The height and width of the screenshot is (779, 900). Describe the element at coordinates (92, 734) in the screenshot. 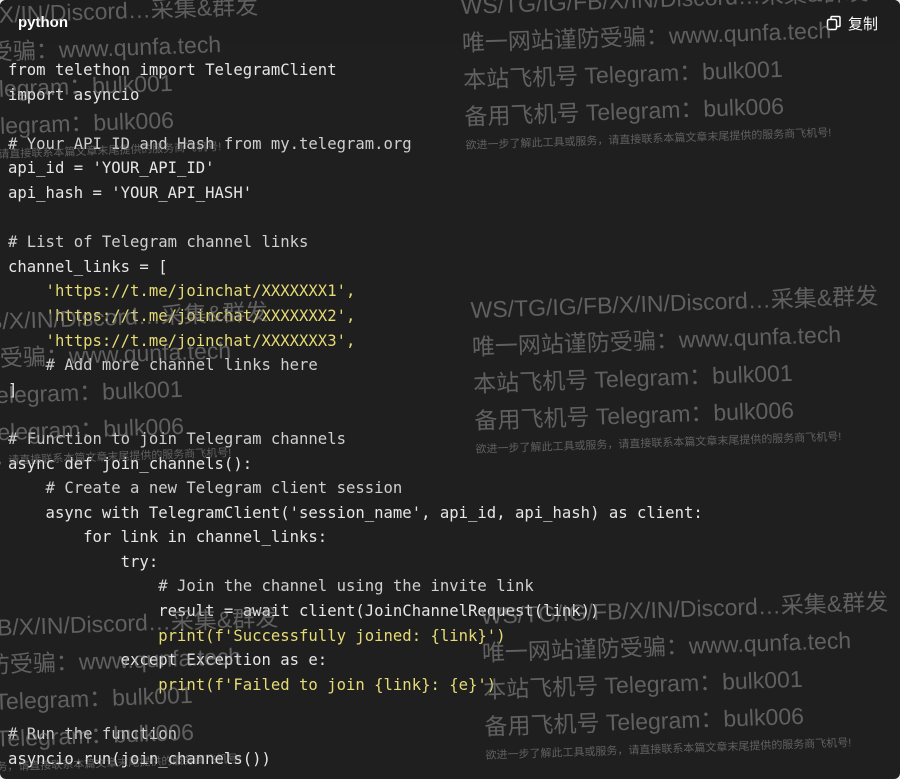

I see `code-line: # Run the function` at that location.